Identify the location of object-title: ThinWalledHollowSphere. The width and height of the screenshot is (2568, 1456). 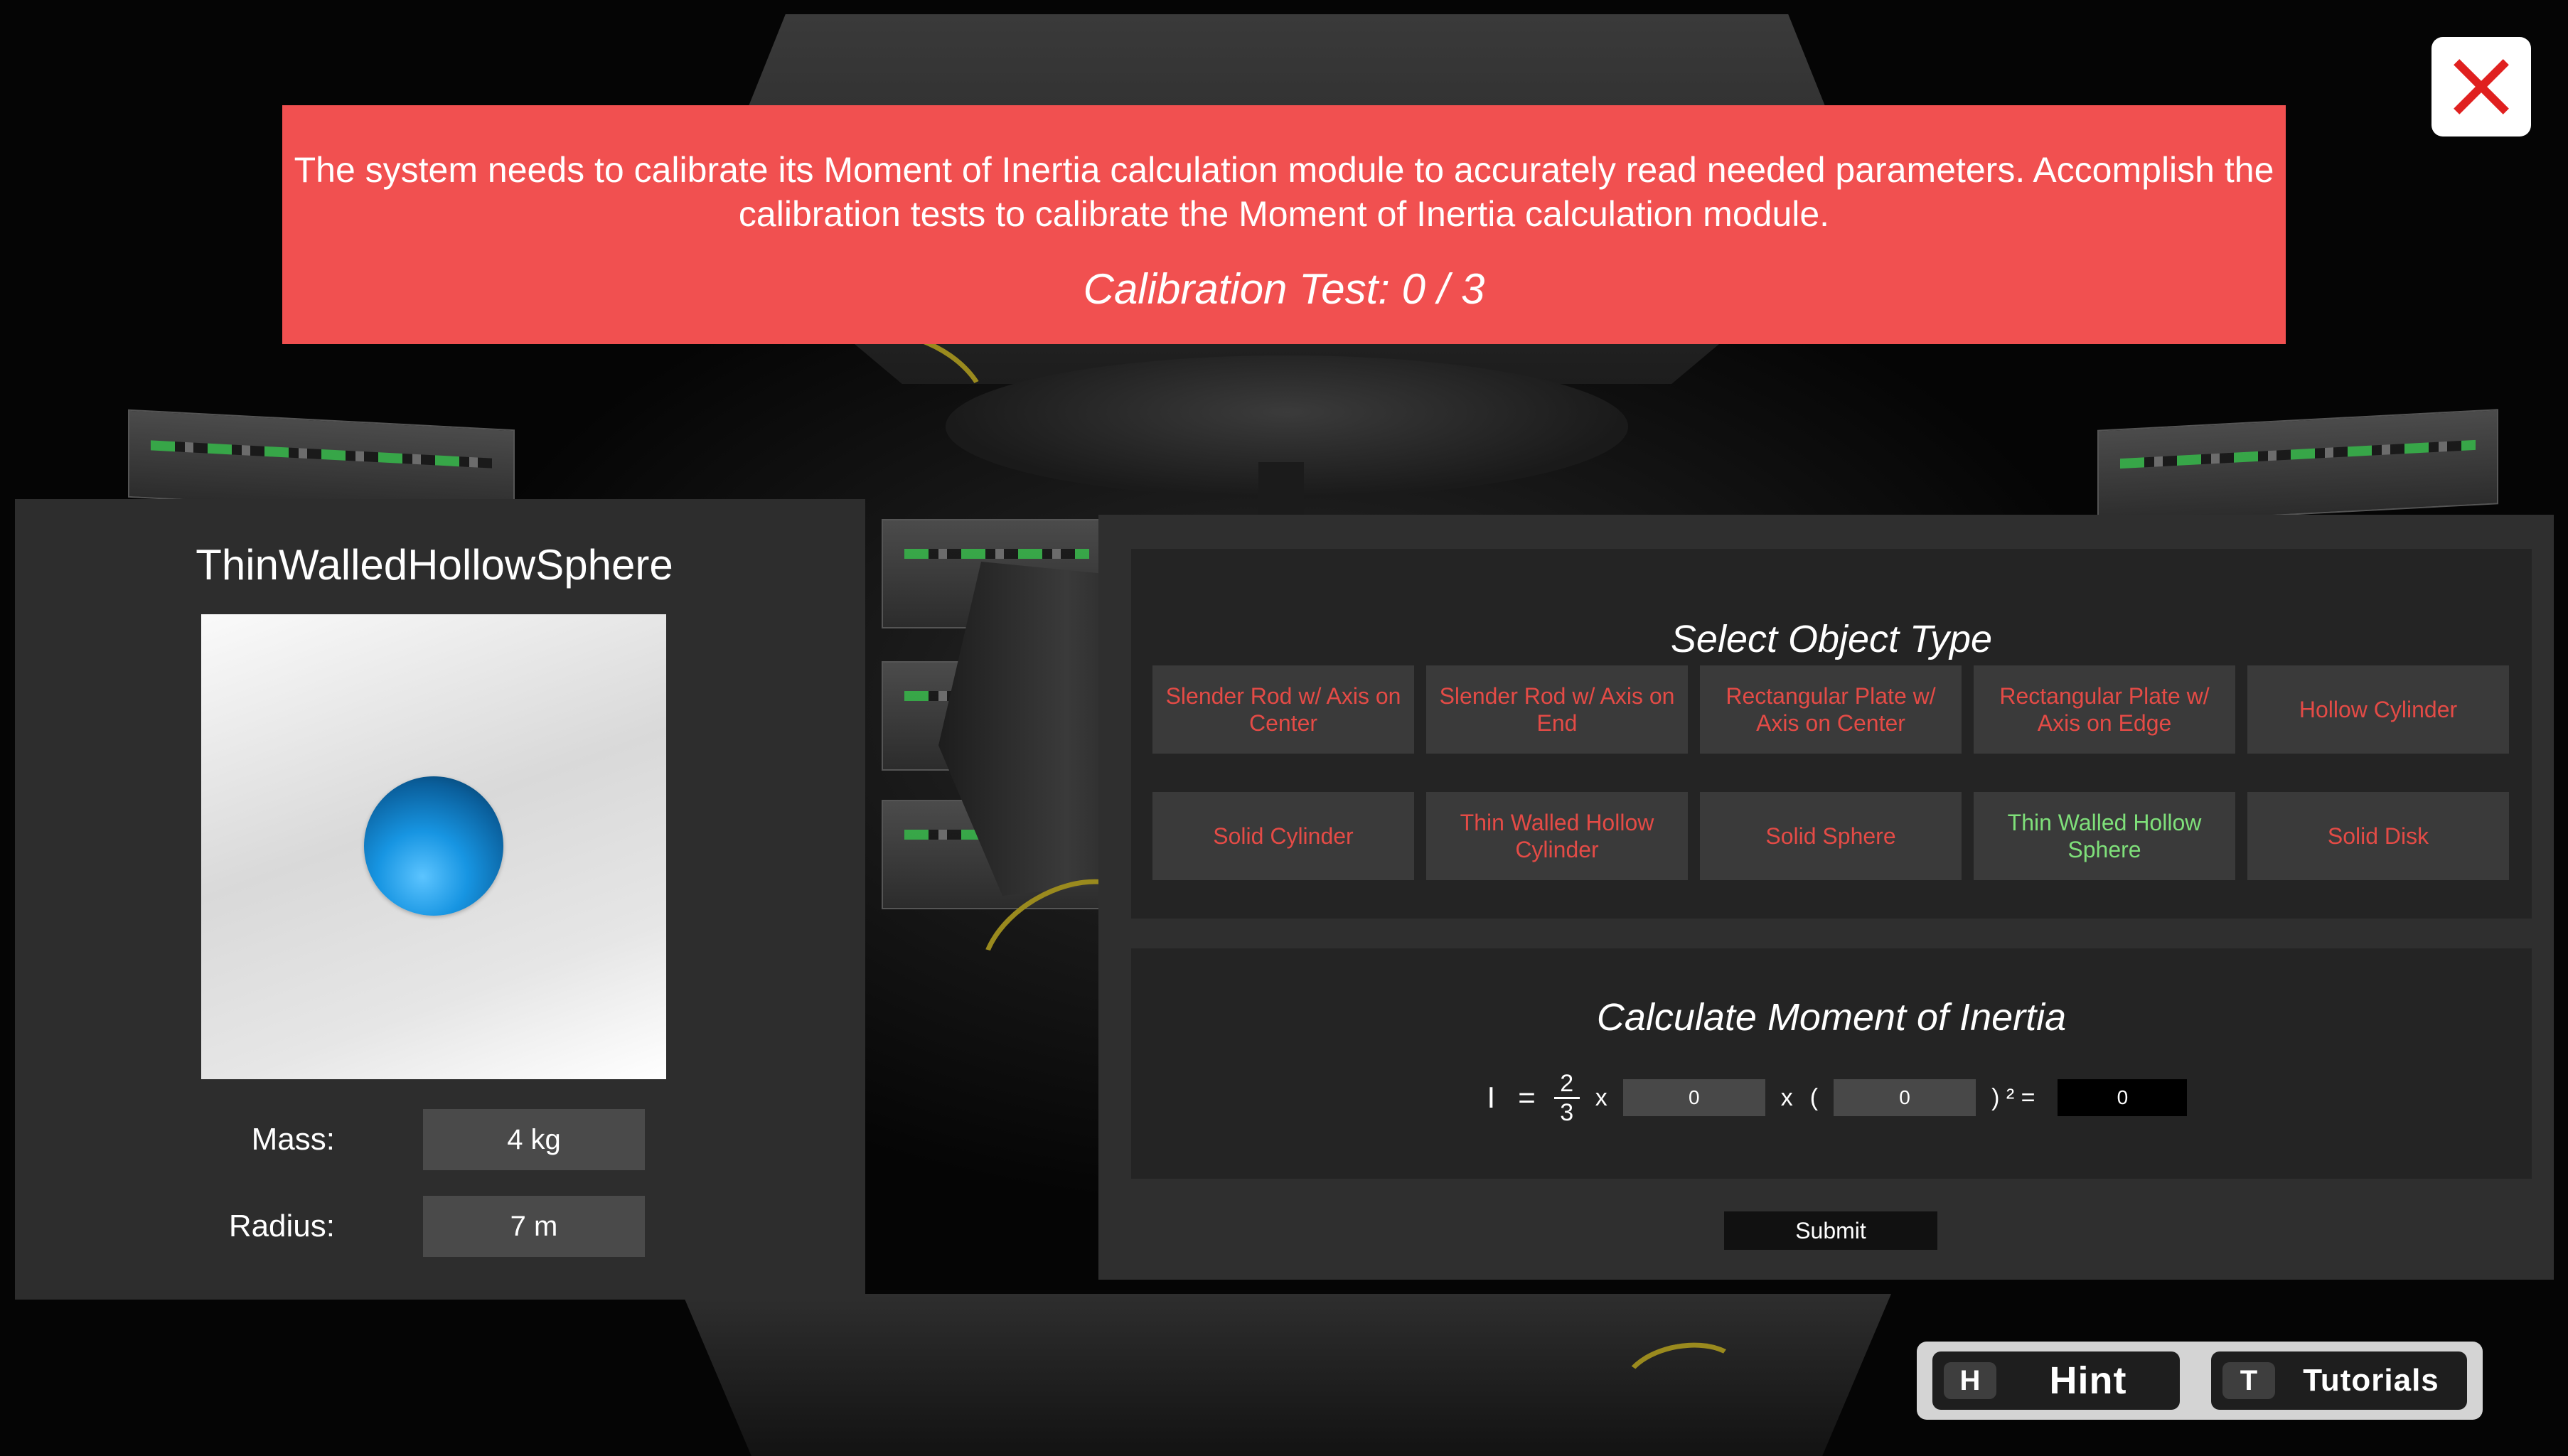
(434, 565).